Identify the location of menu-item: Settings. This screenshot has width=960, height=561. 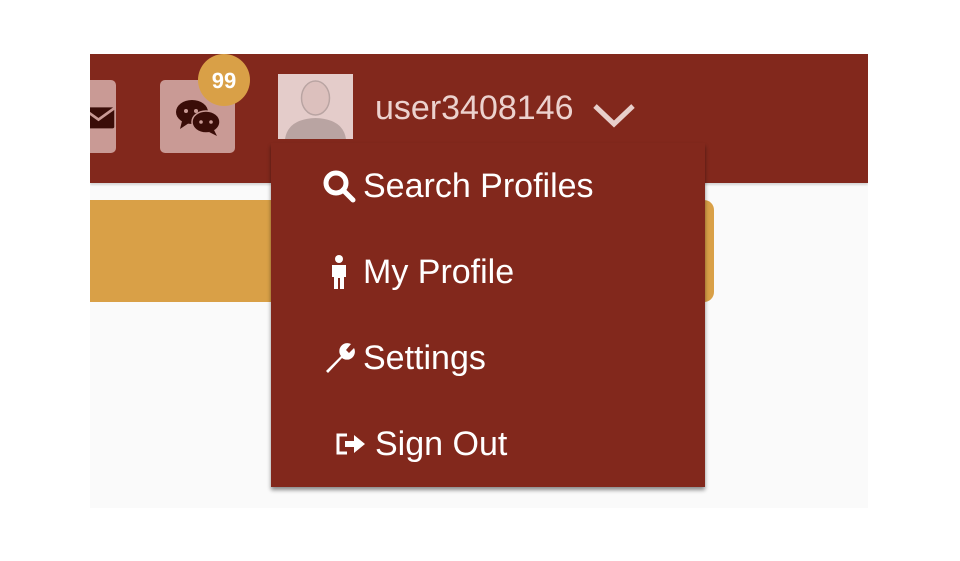
(488, 358).